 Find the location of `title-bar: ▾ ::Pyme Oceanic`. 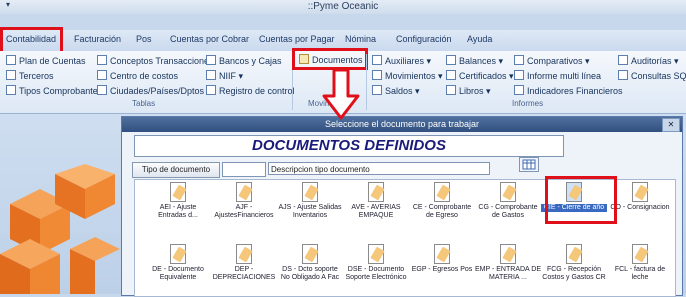

title-bar: ▾ ::Pyme Oceanic is located at coordinates (343, 7).